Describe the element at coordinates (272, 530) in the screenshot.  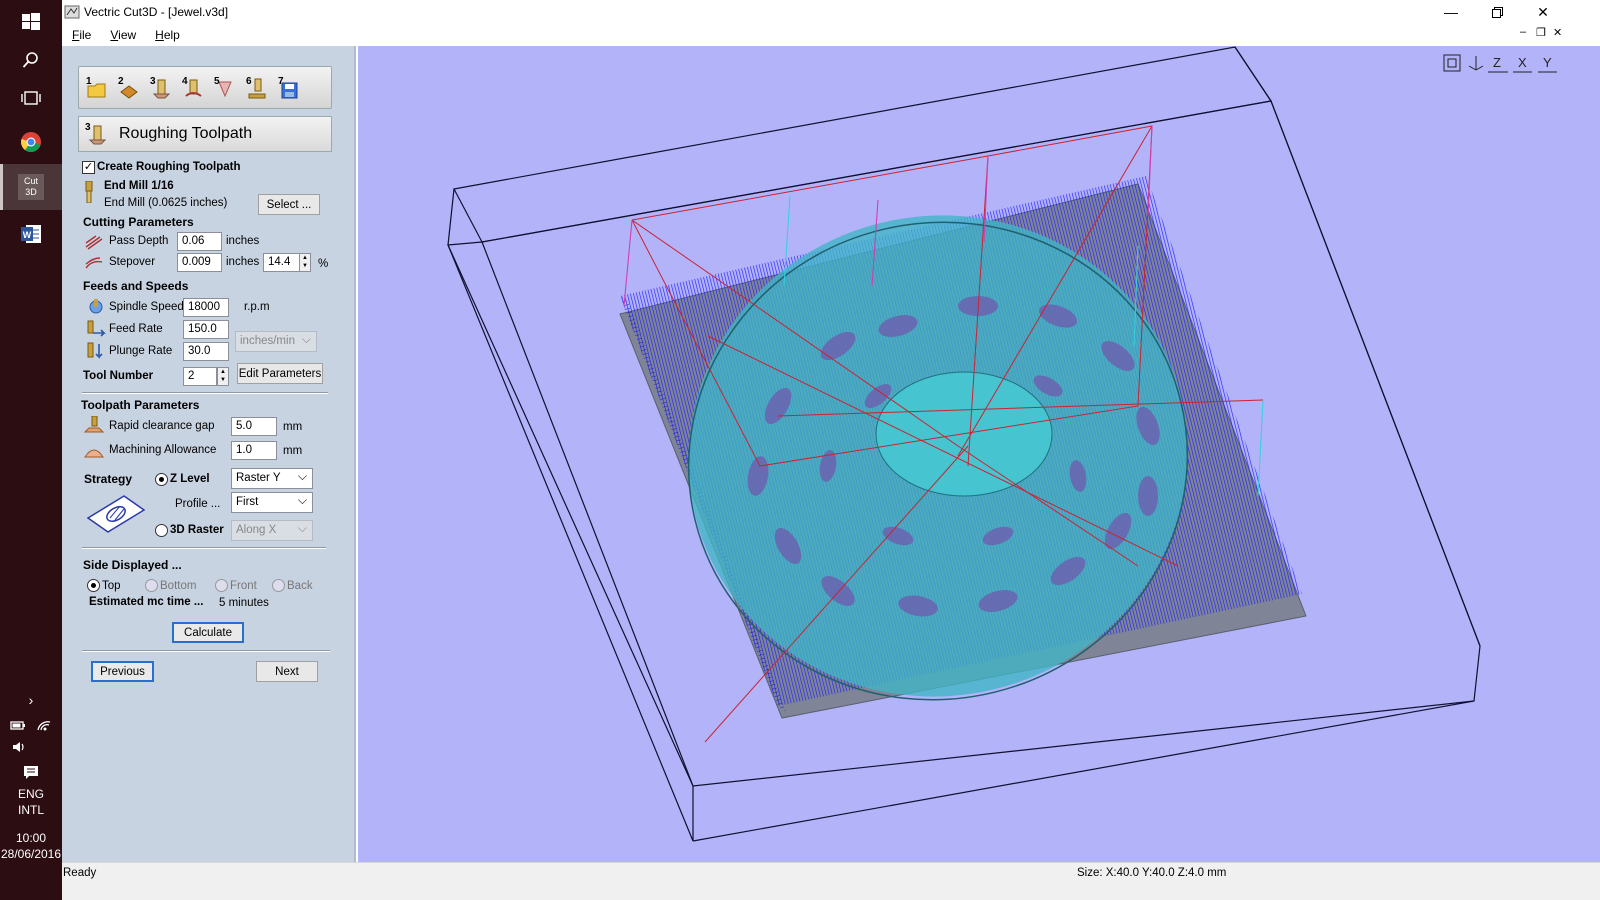
I see `3d-raster-direction-select: Along X` at that location.